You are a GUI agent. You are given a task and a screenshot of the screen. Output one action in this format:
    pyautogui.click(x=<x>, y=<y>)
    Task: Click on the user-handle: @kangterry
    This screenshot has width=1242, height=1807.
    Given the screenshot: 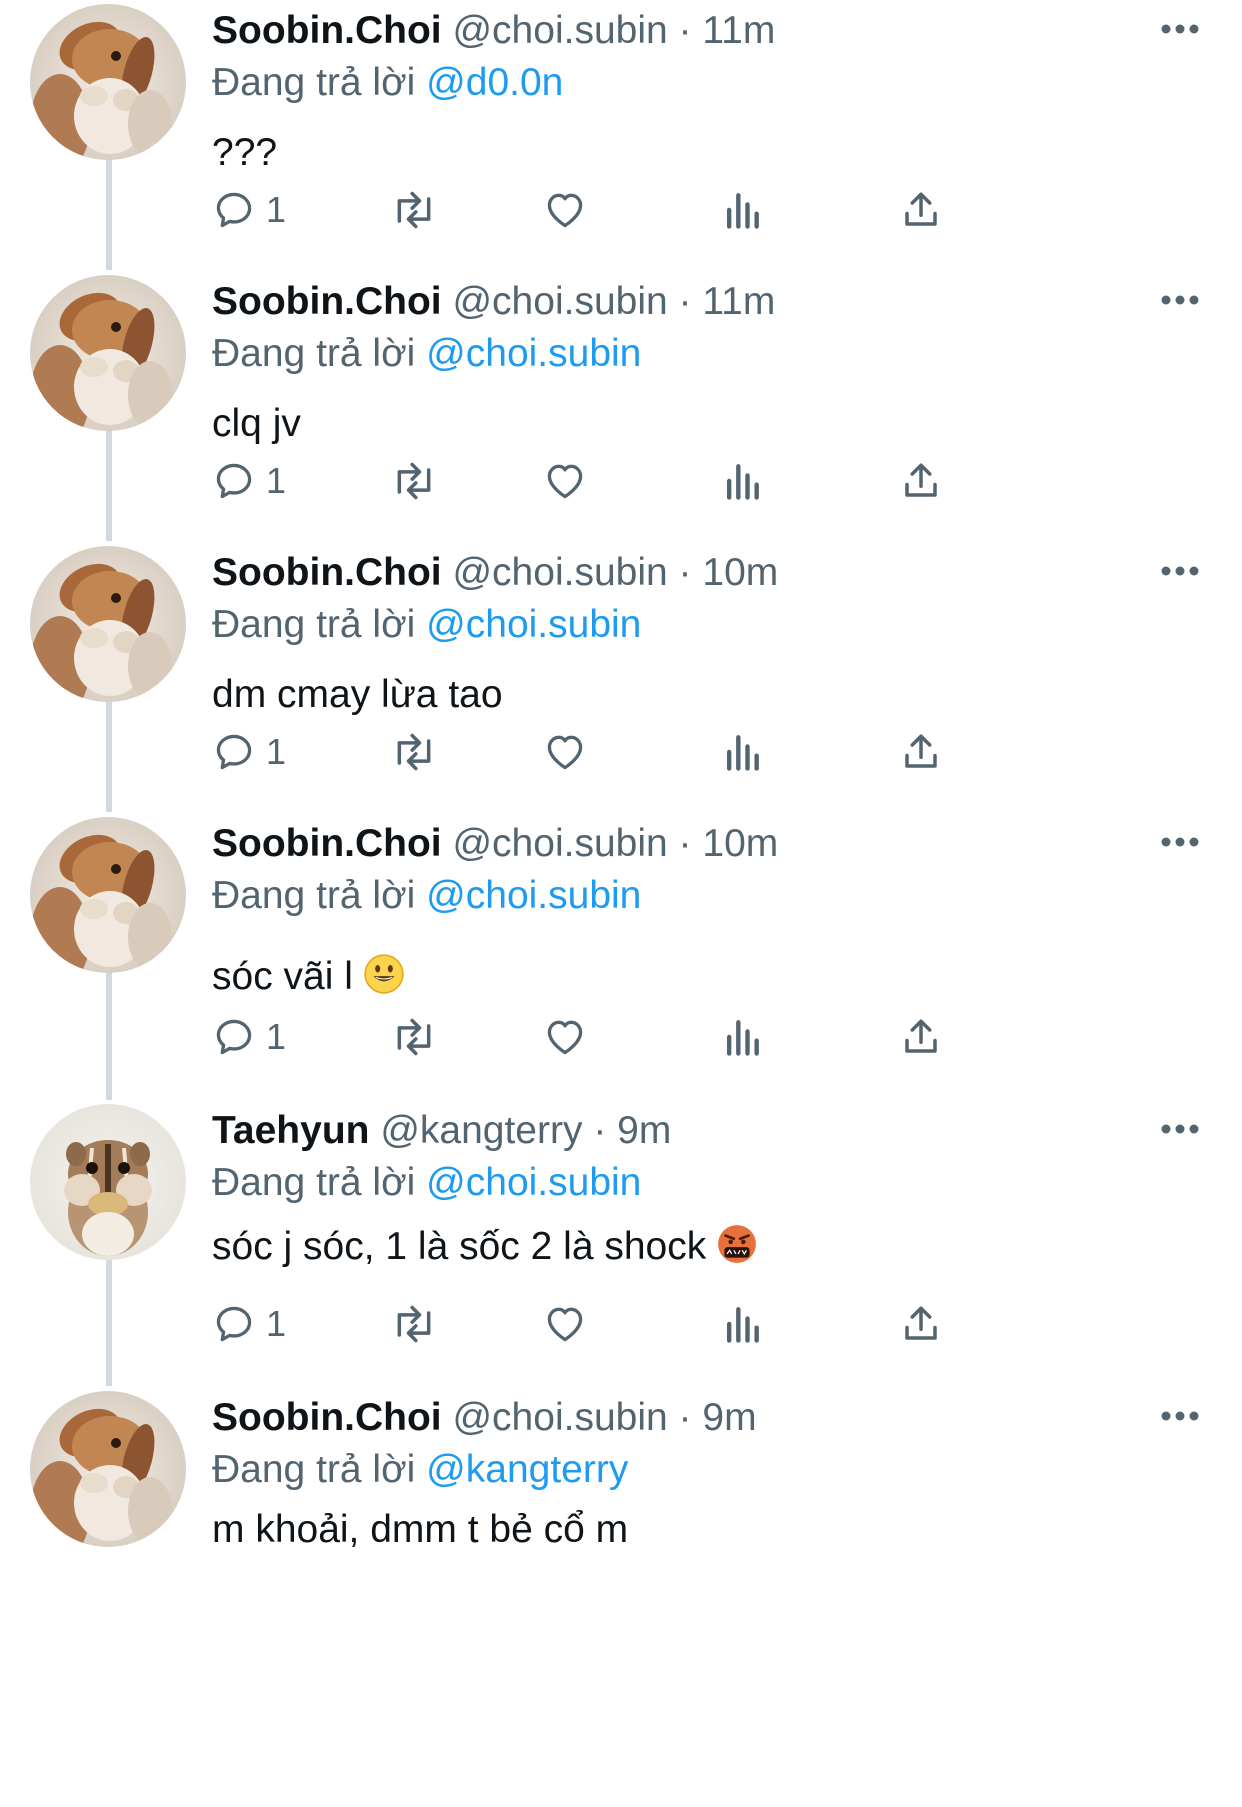 What is the action you would take?
    pyautogui.click(x=481, y=1130)
    